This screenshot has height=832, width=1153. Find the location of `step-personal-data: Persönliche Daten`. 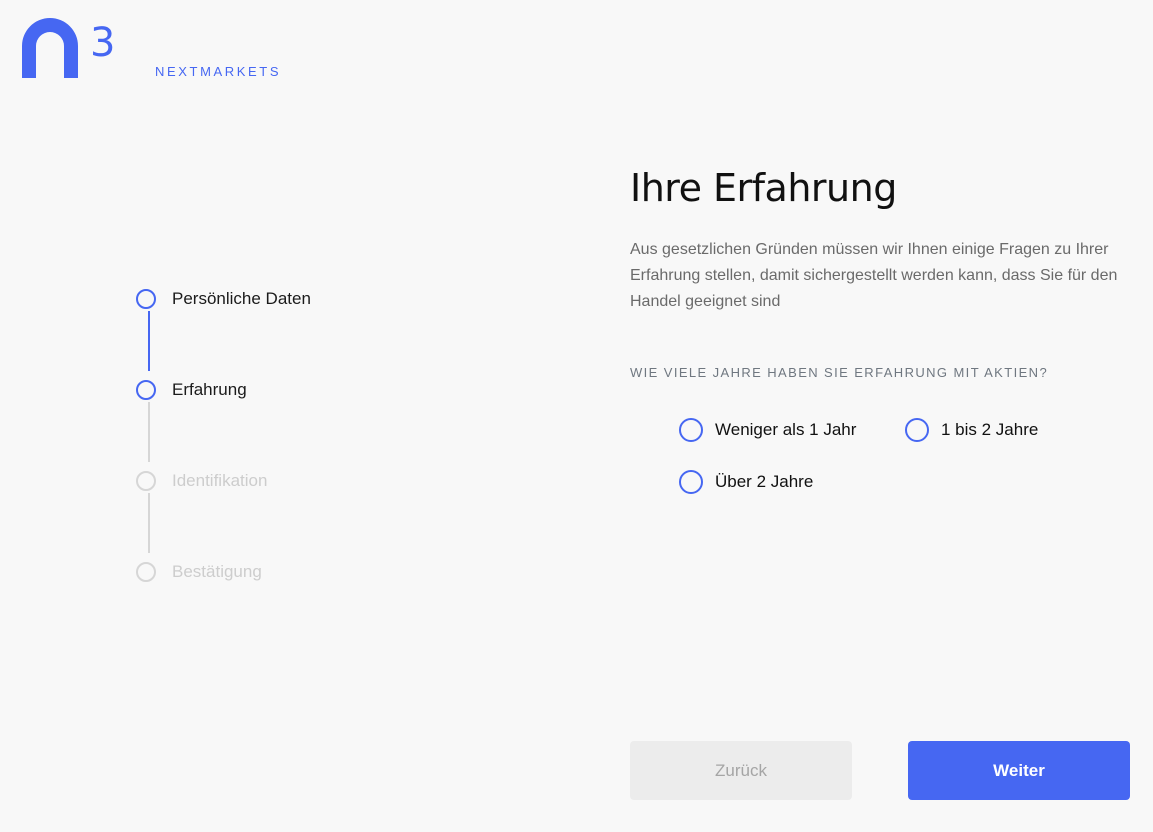

step-personal-data: Persönliche Daten is located at coordinates (223, 299).